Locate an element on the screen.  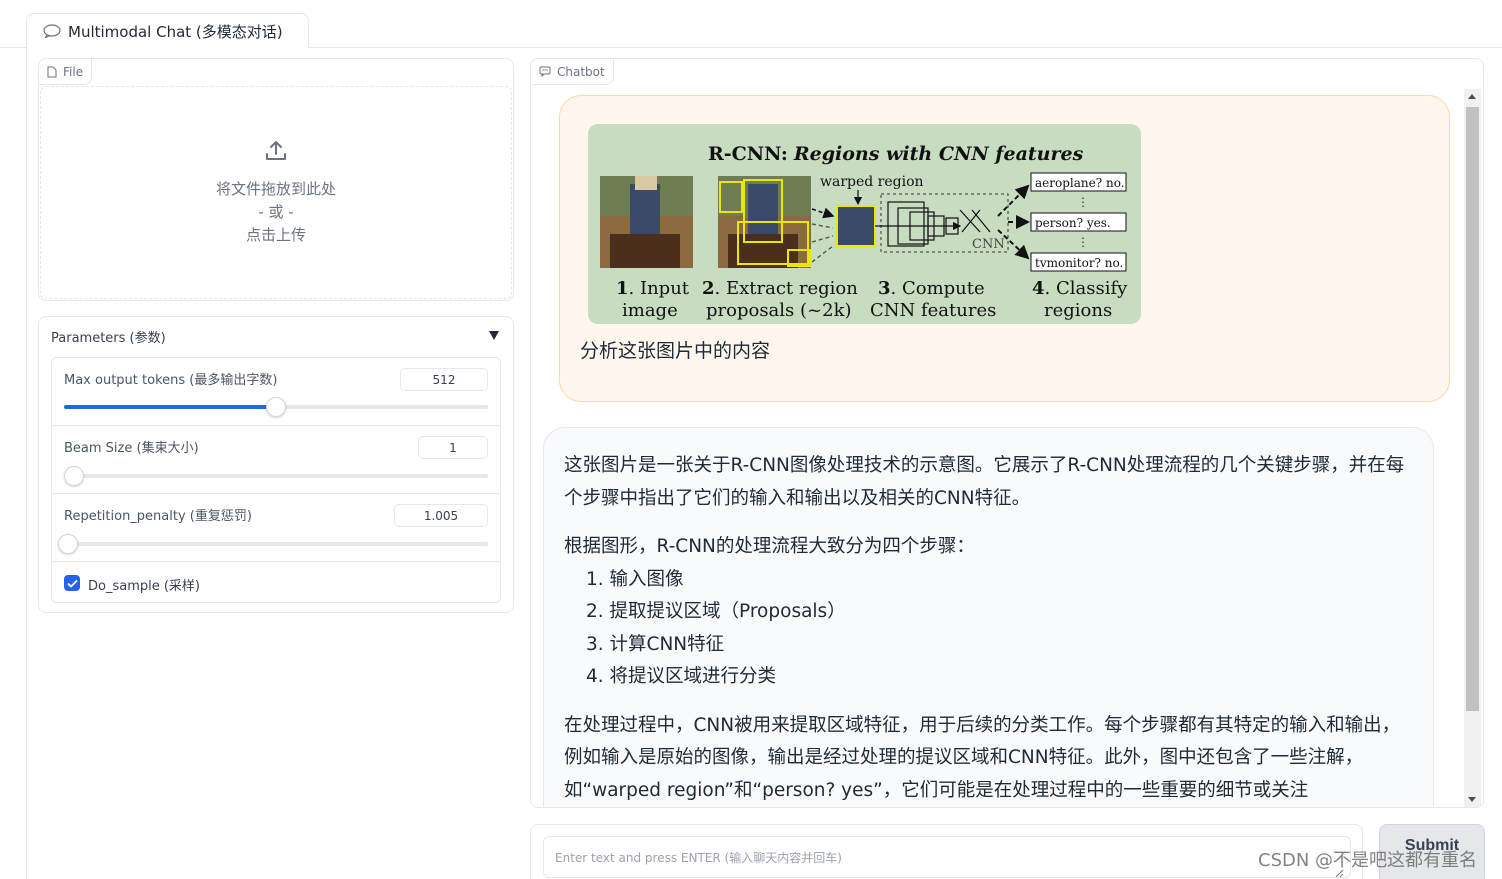
max-tokens-input: 512 is located at coordinates (444, 379).